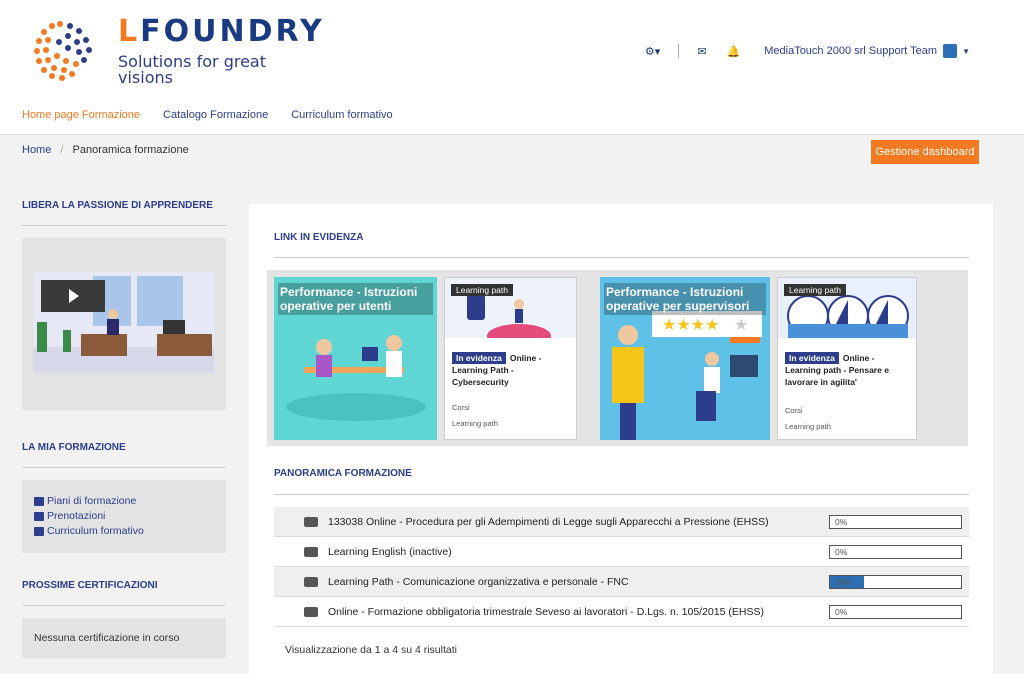 The image size is (1024, 674). What do you see at coordinates (319, 237) in the screenshot?
I see `links-section-title: LINK IN EVIDENZA` at bounding box center [319, 237].